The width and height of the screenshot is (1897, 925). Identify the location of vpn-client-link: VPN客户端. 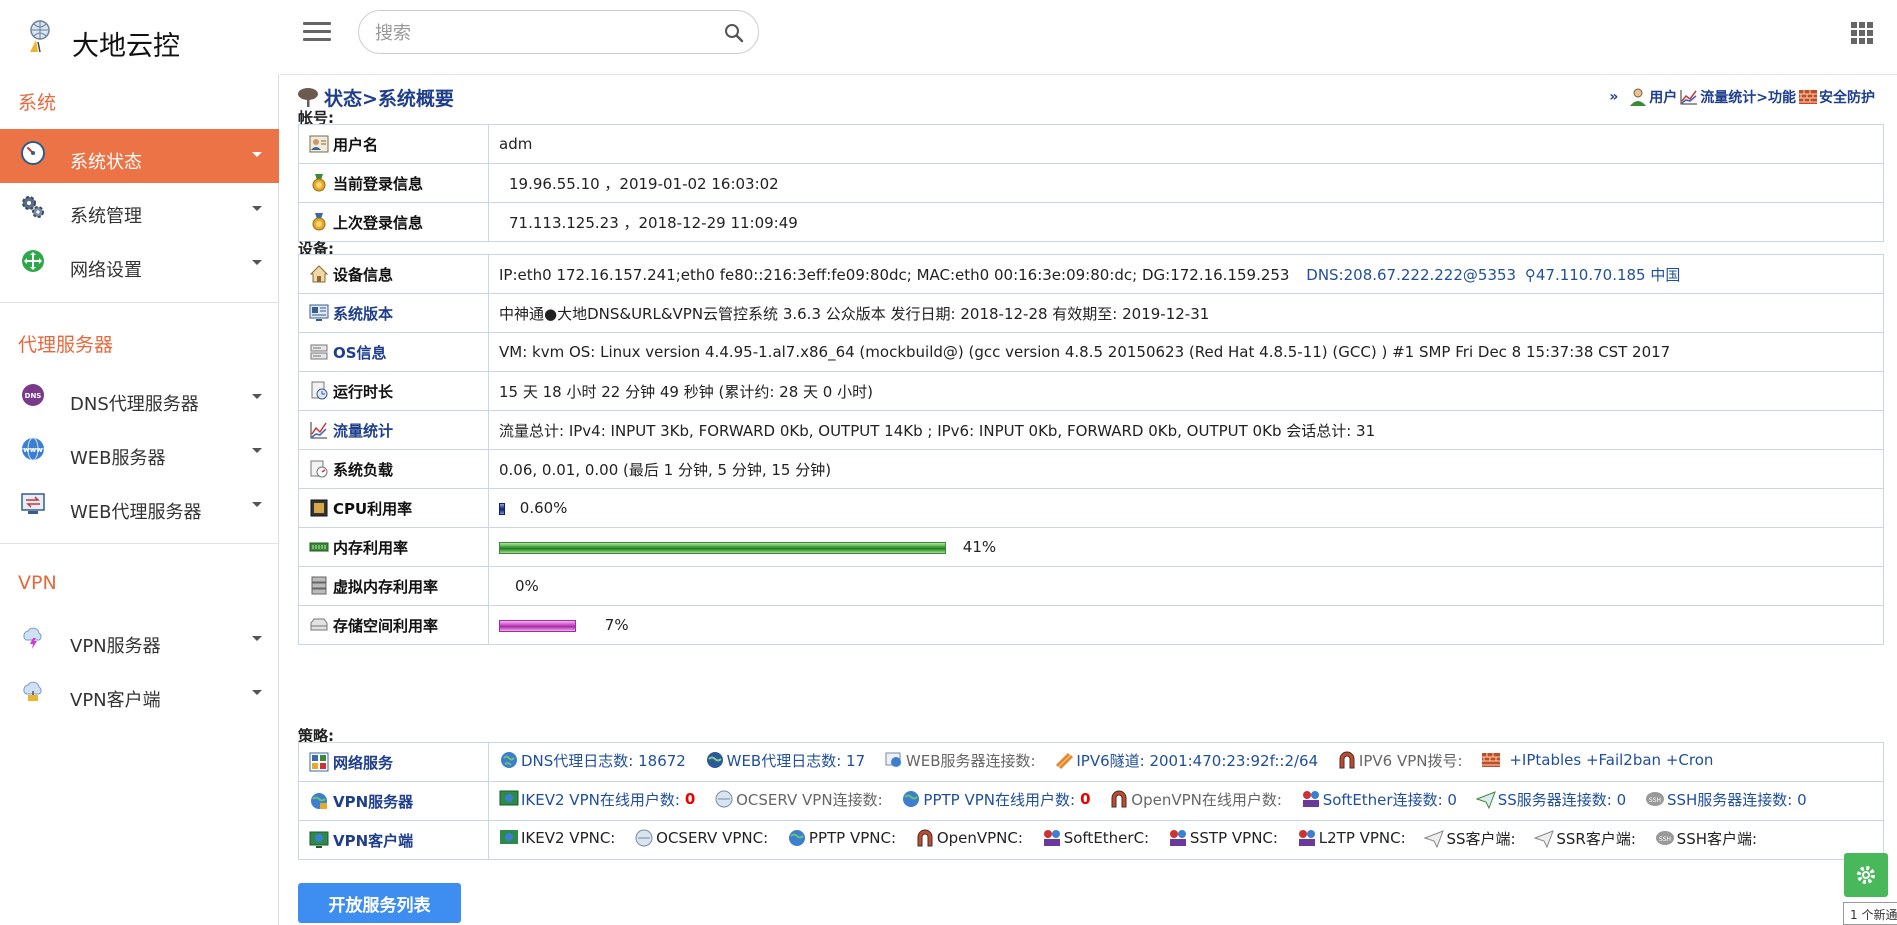
(373, 840).